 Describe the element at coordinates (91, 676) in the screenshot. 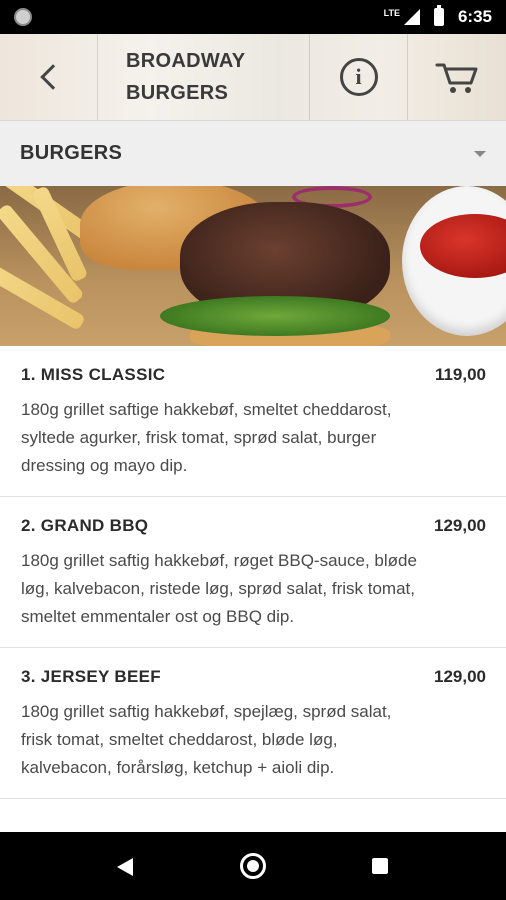

I see `item-name: 3. JERSEY BEEF` at that location.